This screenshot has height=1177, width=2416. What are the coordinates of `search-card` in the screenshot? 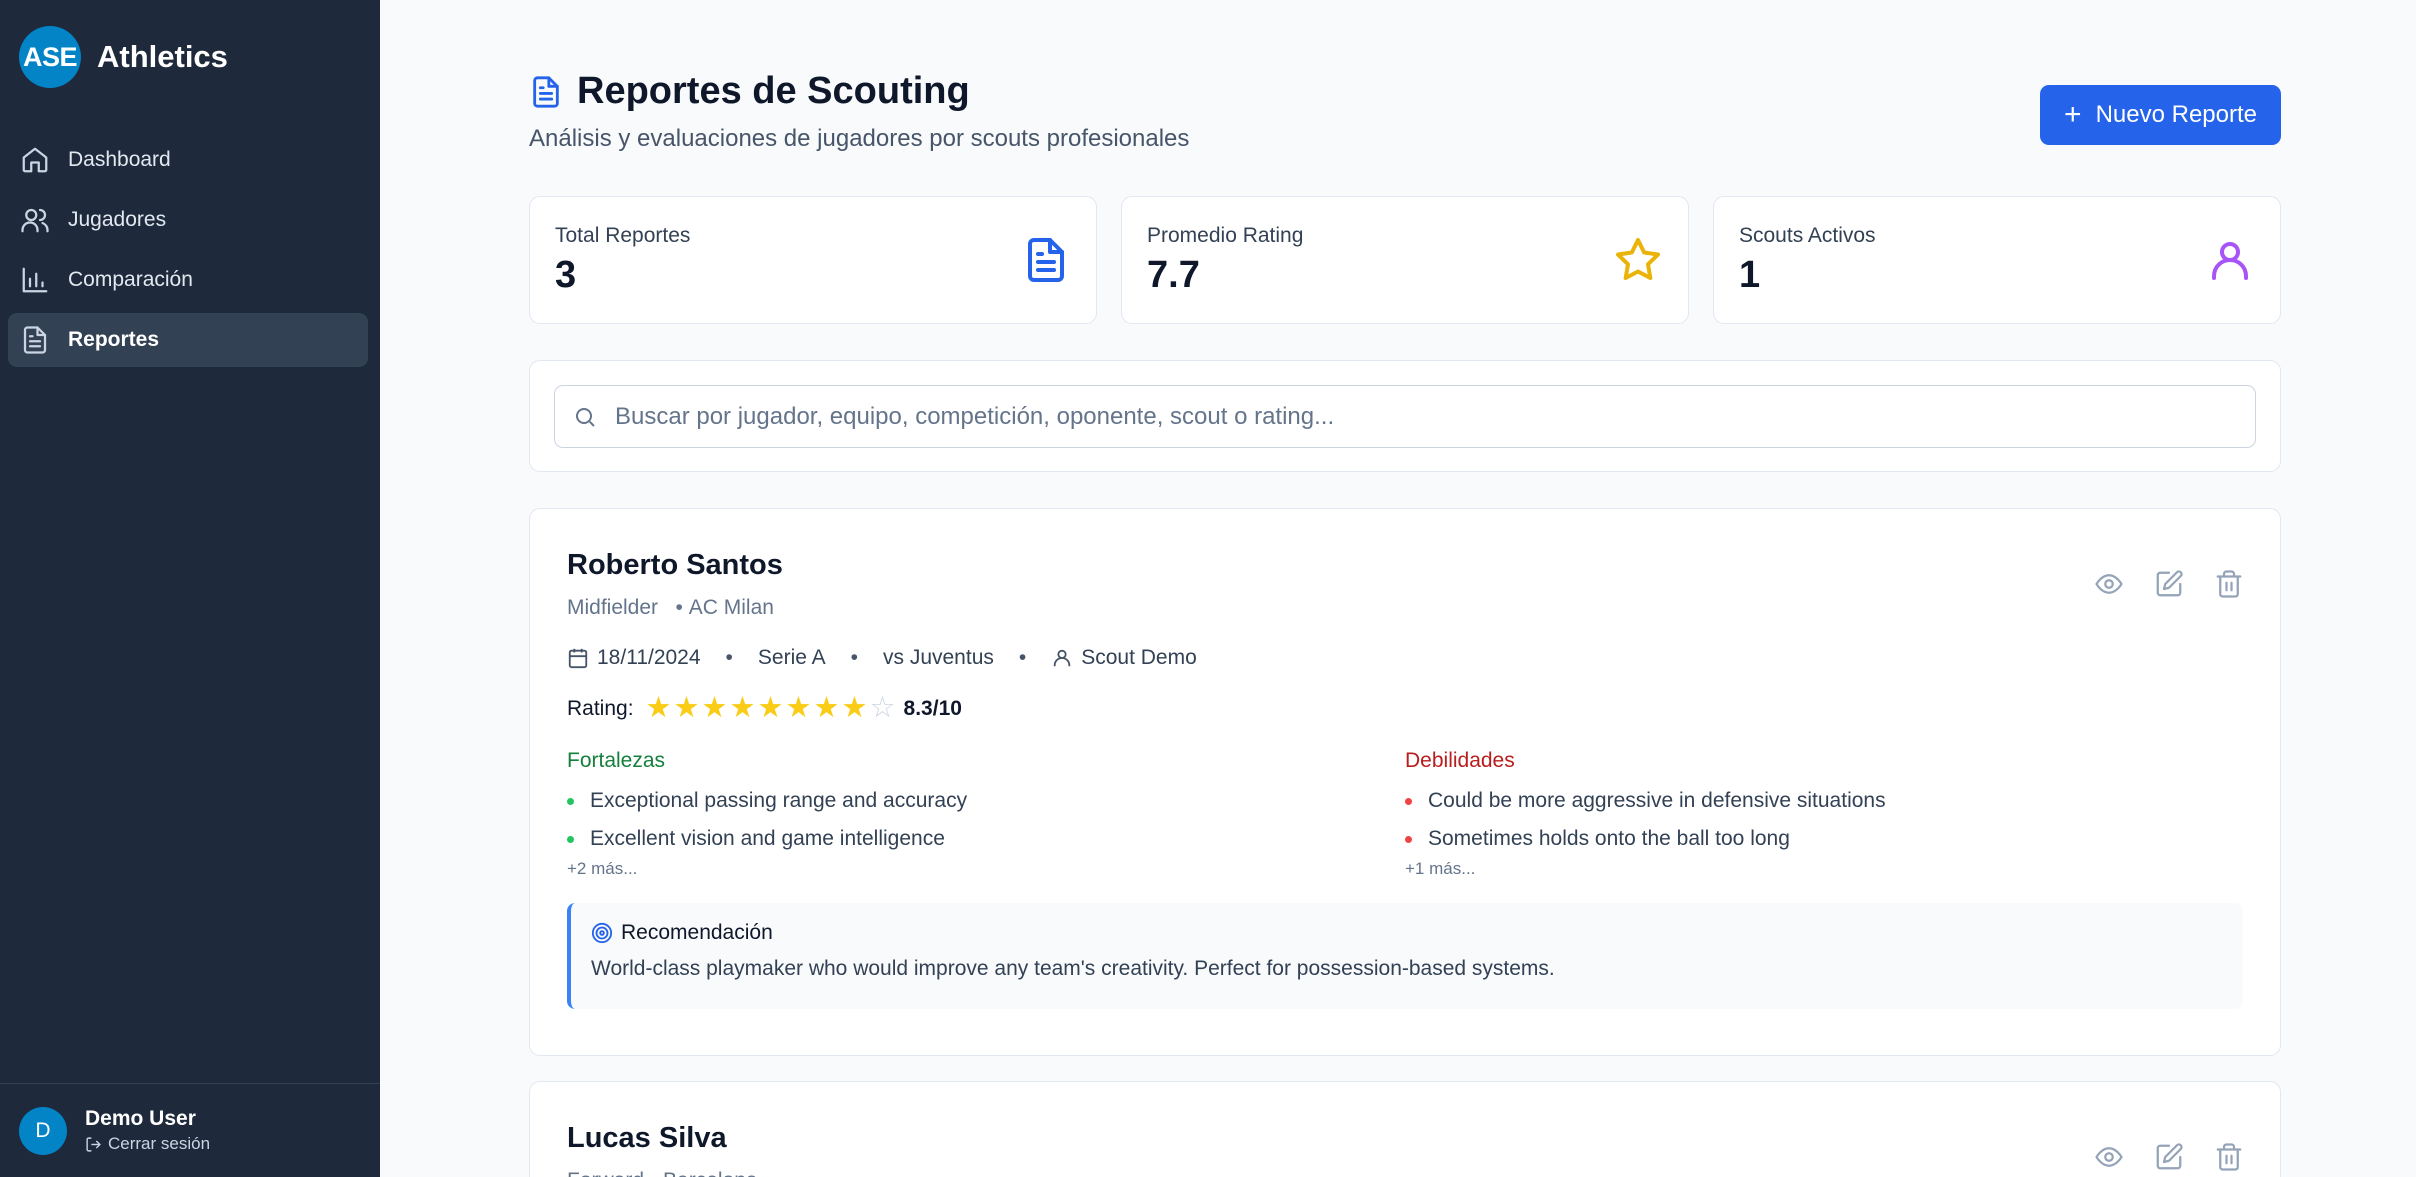 It's located at (1405, 416).